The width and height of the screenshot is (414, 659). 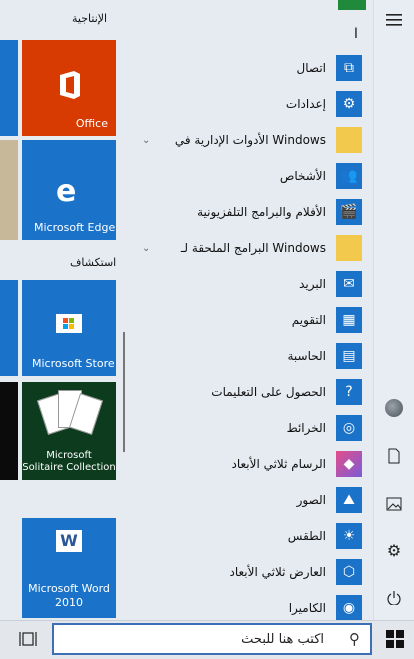 I want to click on app-item-admin-tools: ⌄ الأدوات الإدارية في Windows, so click(x=251, y=140).